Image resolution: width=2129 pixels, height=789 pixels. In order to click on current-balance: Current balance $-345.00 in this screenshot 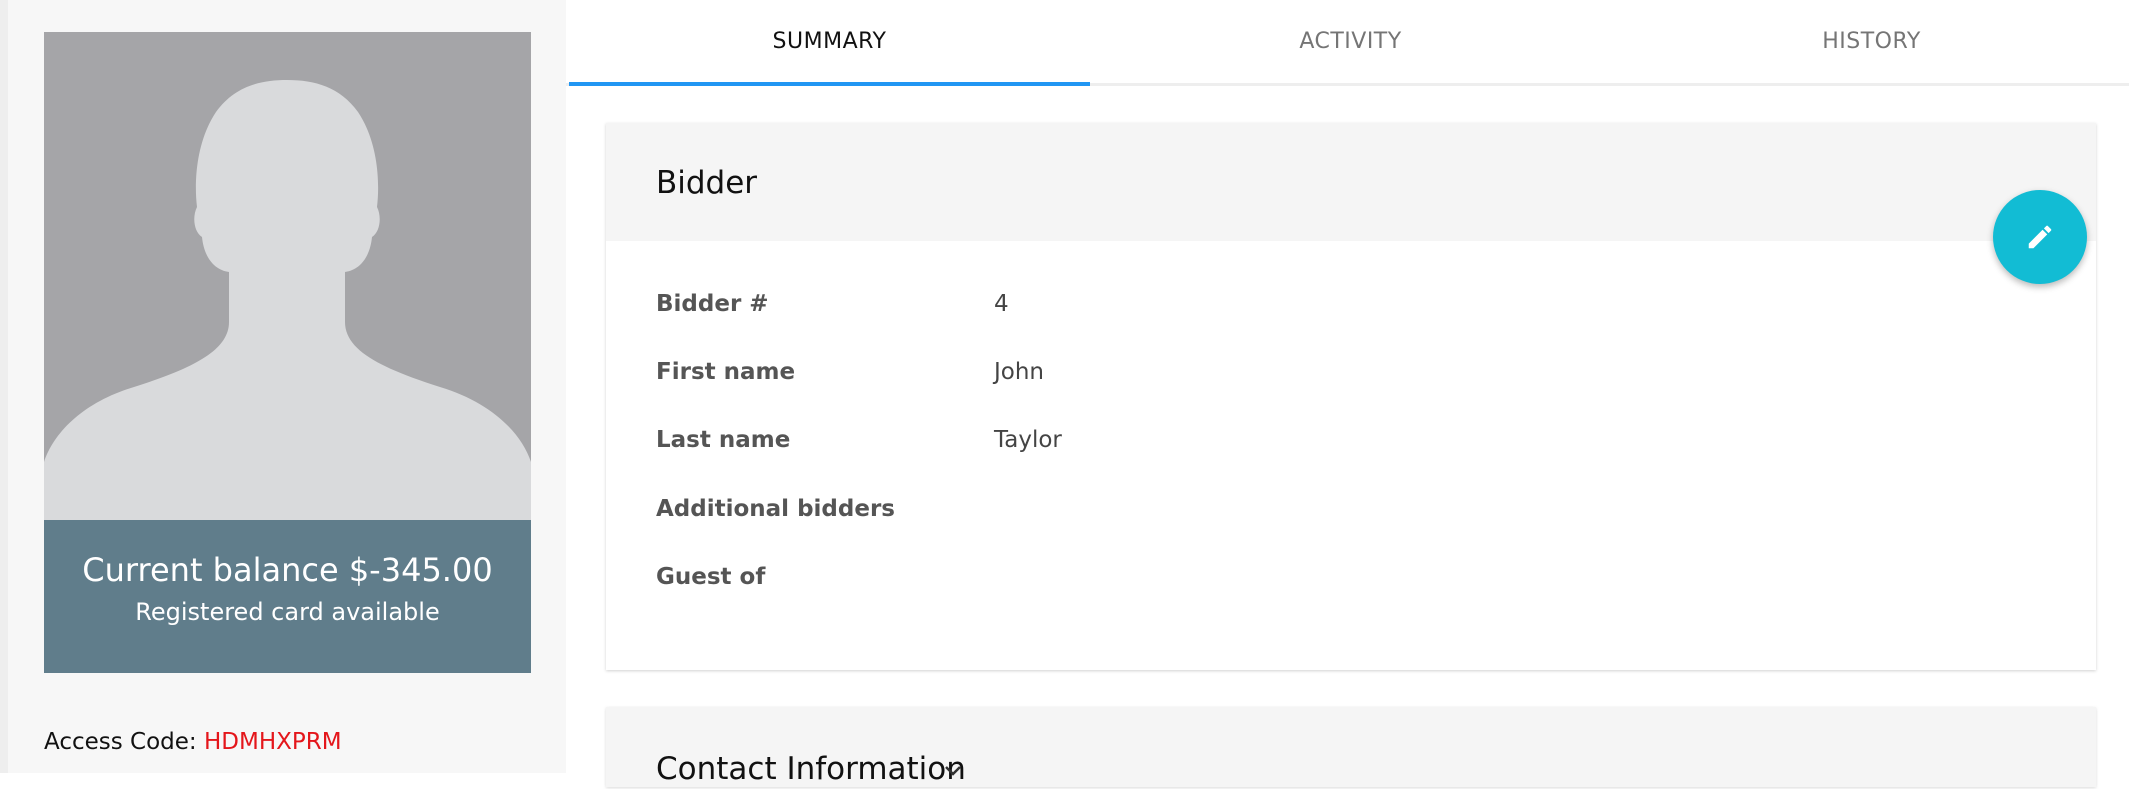, I will do `click(287, 570)`.